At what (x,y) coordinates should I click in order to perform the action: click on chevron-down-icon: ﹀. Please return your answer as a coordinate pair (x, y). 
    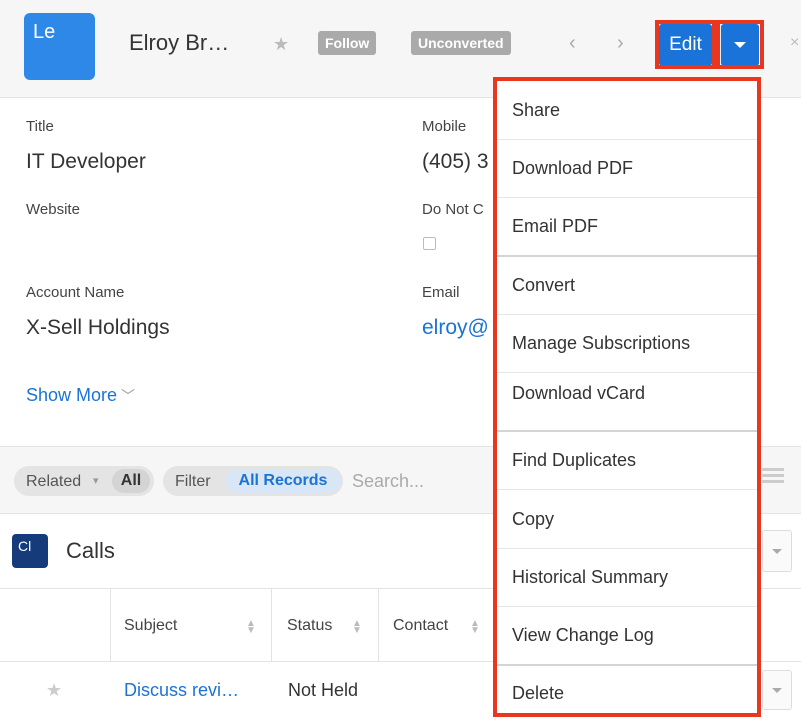
    Looking at the image, I should click on (128, 396).